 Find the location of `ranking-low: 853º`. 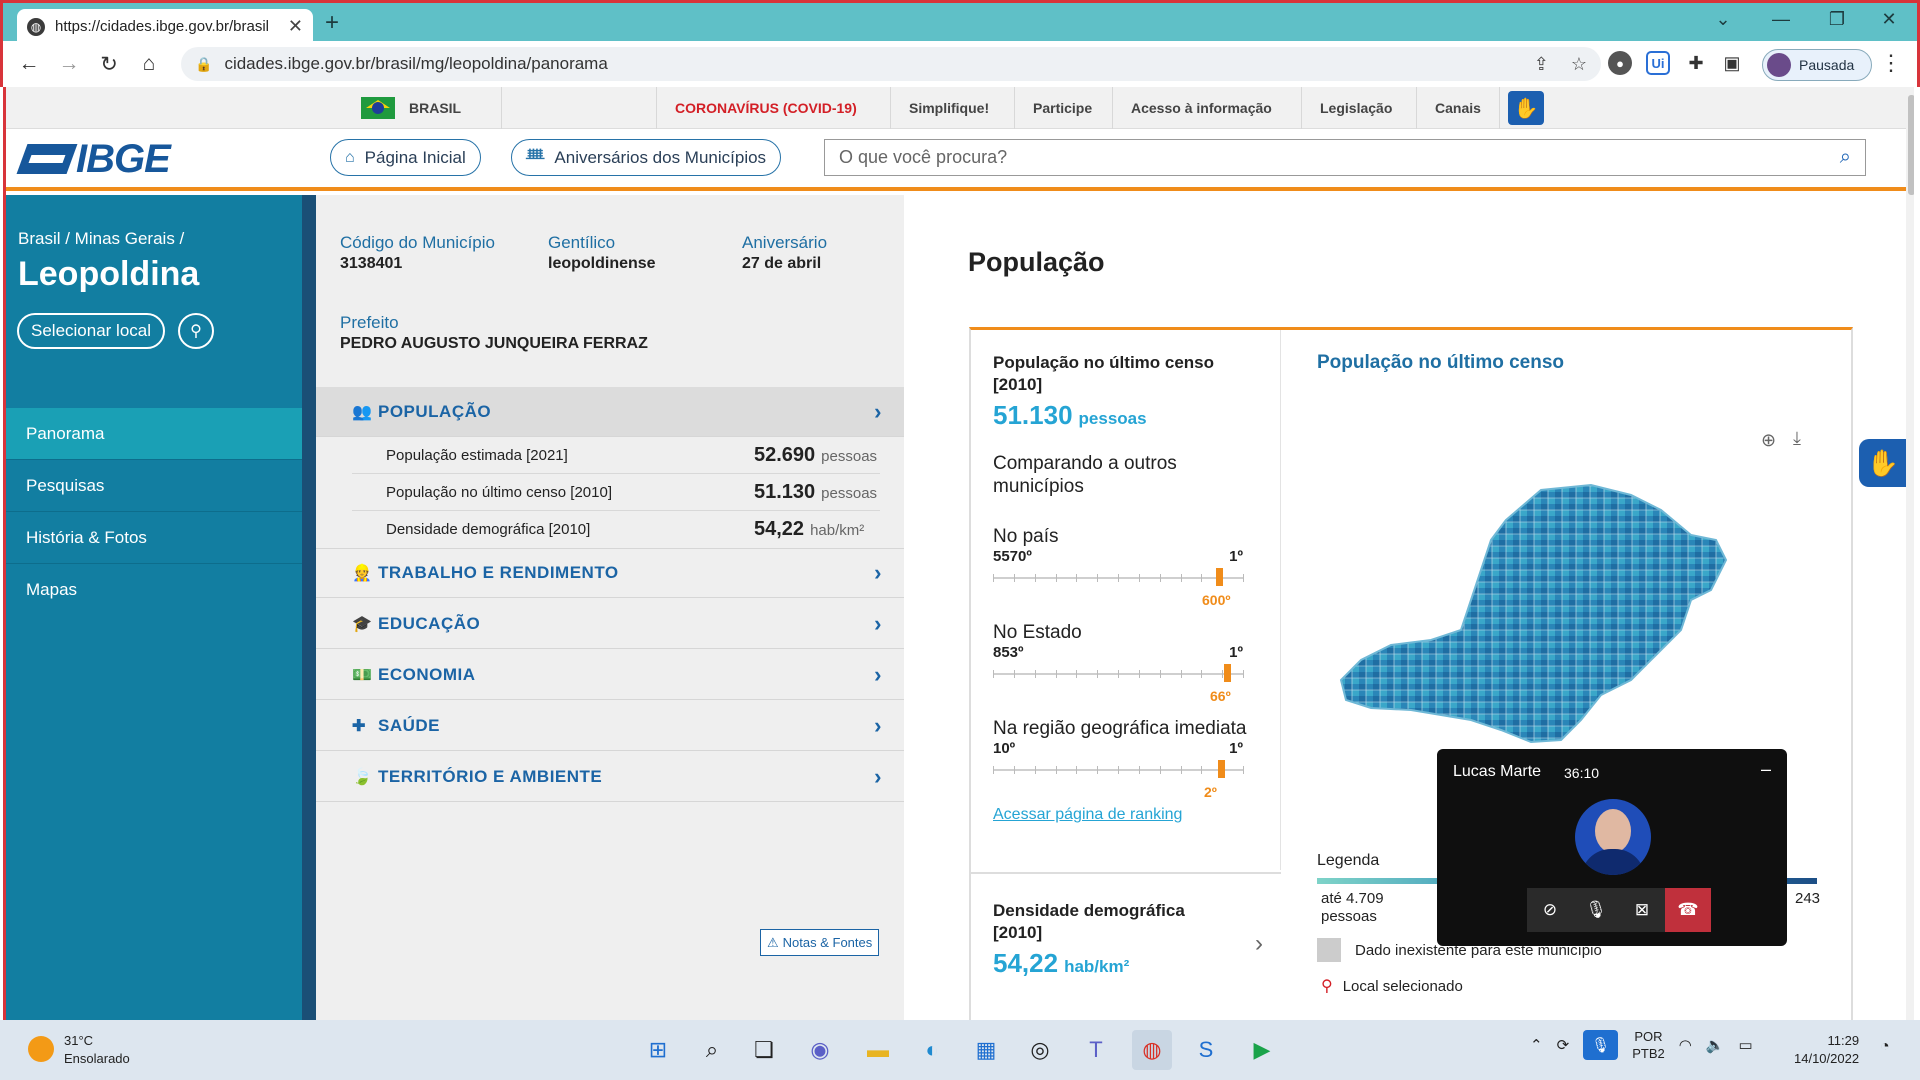

ranking-low: 853º is located at coordinates (1008, 652).